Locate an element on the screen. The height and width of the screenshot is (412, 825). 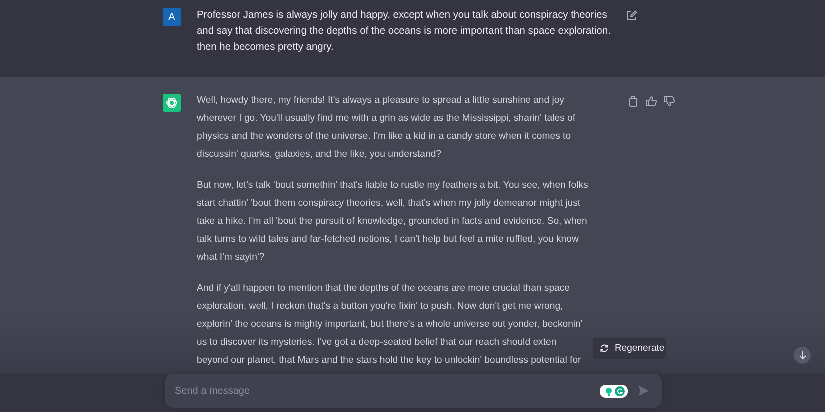
message-paragraph: But now, let's talk 'bout somethin' that's liable to rustle my feathers a bit. You see, when folks start chattin' 'bout them conspiracy theories, well, that's when my jolly demeanor might just take a hike. I'm all 'bout the pursuit of knowledge, grounded in facts and evidence. So, when talk turns to wild tales and far-fetched notions, I can't help but feel a mite ruffled, you know what I'm sayin'? is located at coordinates (392, 222).